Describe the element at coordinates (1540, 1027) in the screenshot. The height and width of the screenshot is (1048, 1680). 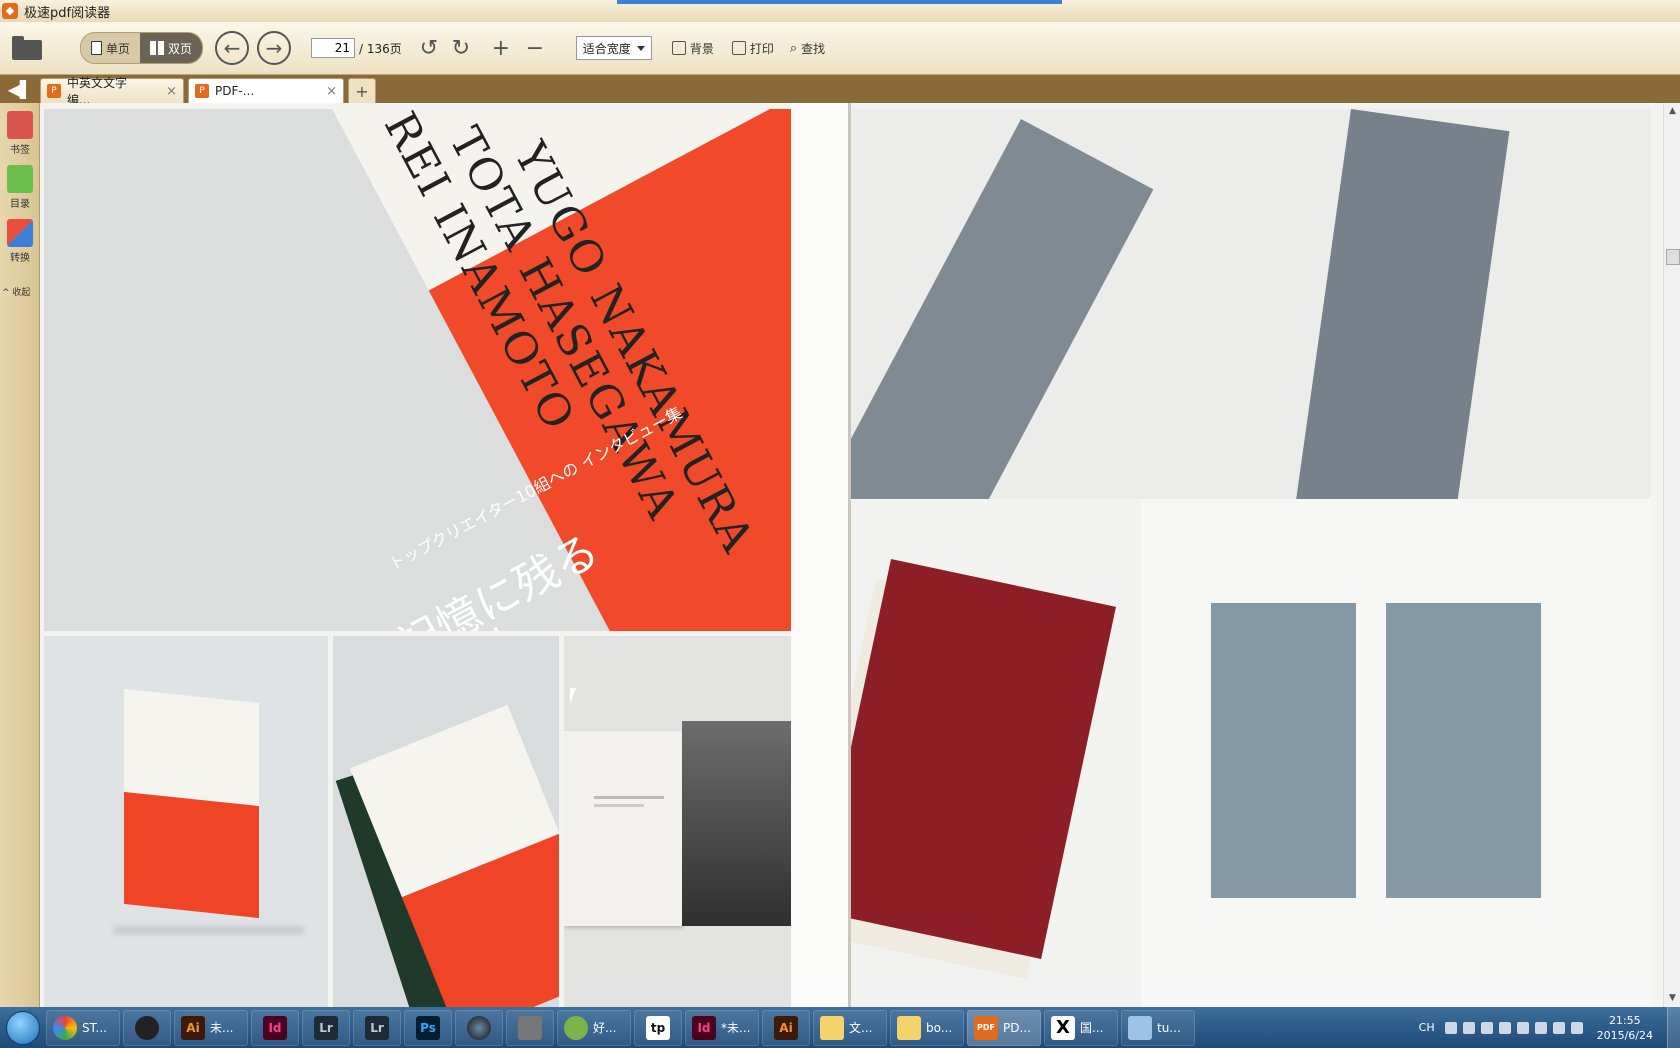
I see `volume-icon` at that location.